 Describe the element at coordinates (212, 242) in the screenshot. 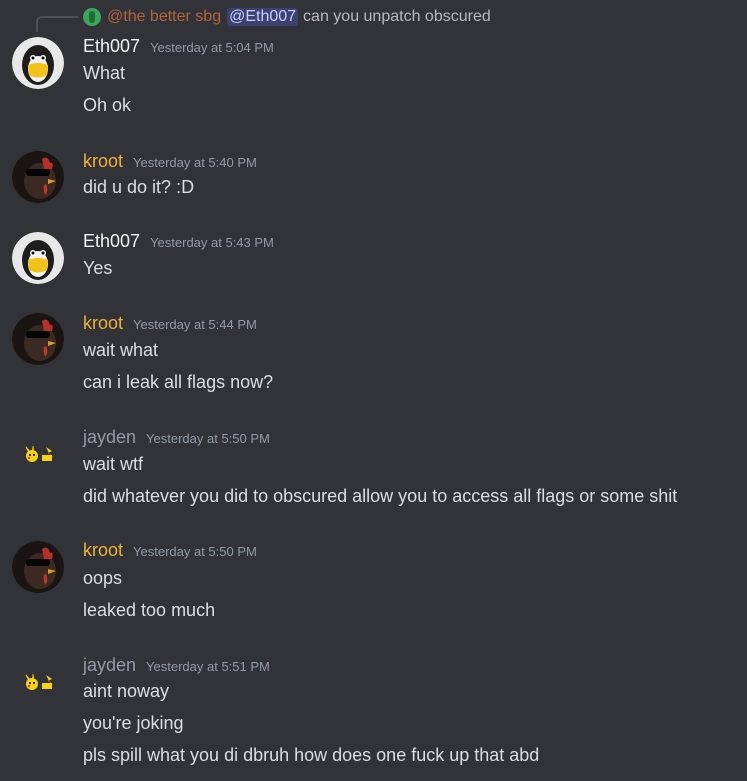

I see `message-timestamp: Yesterday at 5:43 PM` at that location.